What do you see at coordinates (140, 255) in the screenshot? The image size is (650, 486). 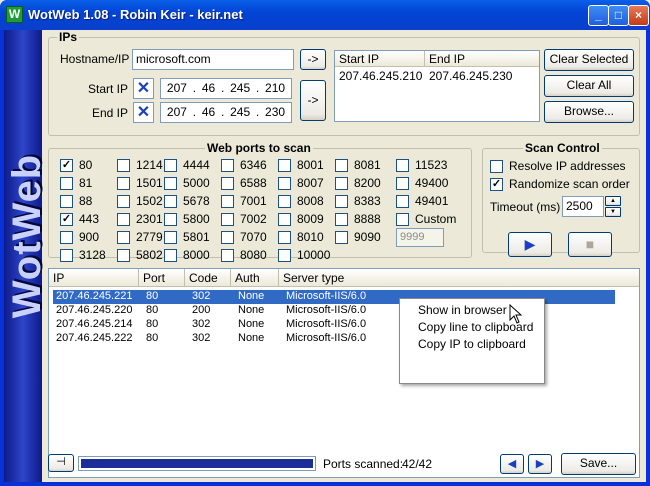 I see `port-checkbox: 5802` at bounding box center [140, 255].